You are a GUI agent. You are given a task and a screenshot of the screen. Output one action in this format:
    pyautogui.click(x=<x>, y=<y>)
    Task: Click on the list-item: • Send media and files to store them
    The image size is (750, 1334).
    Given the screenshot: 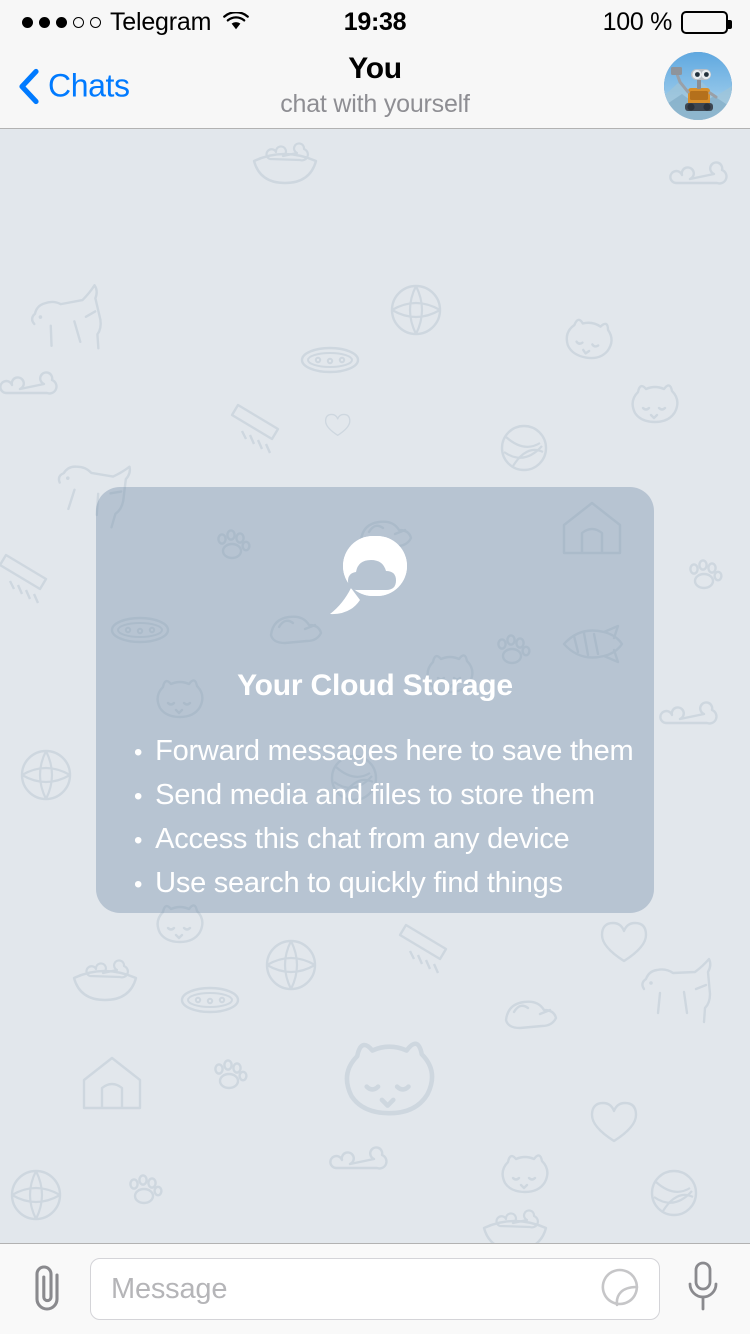 What is the action you would take?
    pyautogui.click(x=383, y=795)
    